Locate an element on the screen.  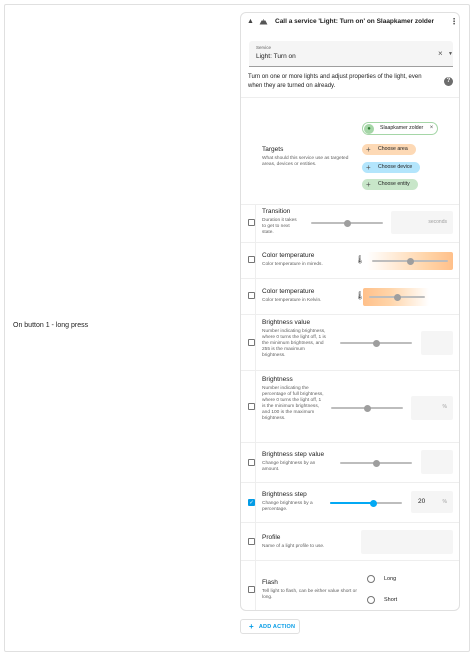
color-temp-kelvin-checkbox is located at coordinates (251, 295).